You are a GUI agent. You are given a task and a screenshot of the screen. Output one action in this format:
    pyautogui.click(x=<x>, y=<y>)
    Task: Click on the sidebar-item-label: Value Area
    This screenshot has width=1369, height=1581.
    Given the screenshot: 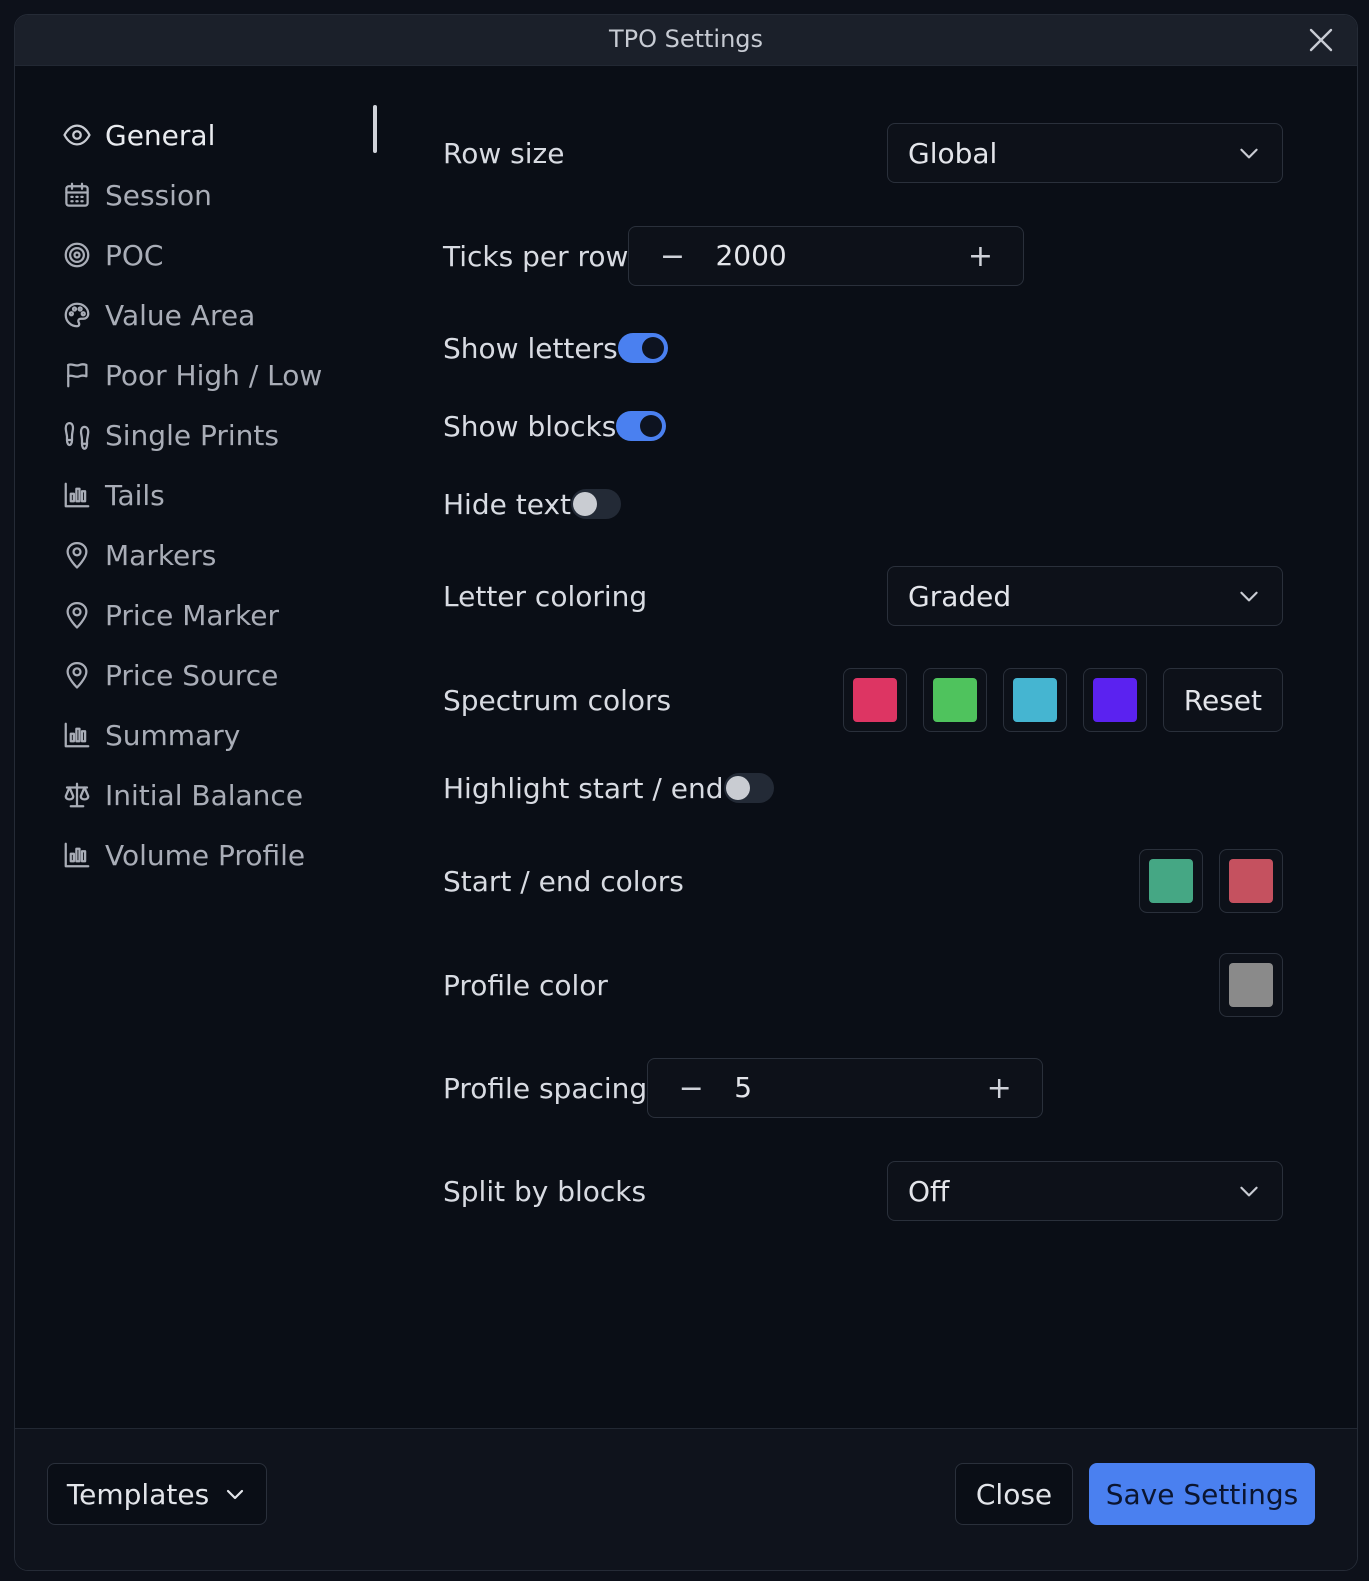 What is the action you would take?
    pyautogui.click(x=180, y=315)
    